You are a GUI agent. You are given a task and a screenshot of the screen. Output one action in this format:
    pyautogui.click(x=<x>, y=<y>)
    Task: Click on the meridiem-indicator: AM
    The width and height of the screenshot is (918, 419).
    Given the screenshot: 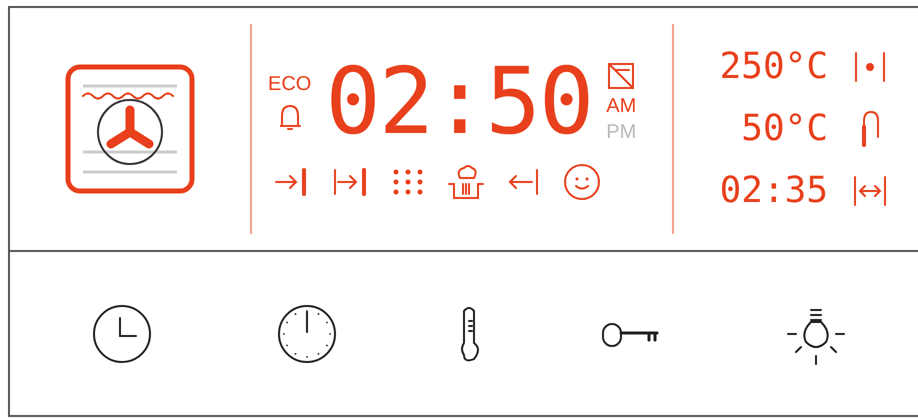 What is the action you would take?
    pyautogui.click(x=621, y=106)
    